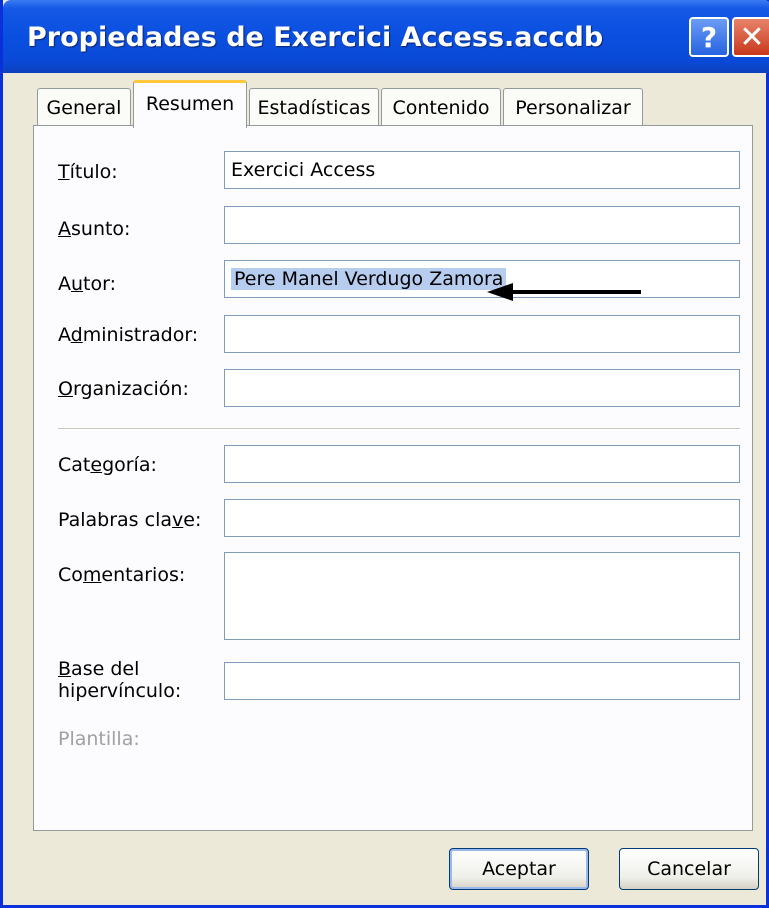 This screenshot has height=908, width=769. I want to click on comentarios-field, so click(482, 596).